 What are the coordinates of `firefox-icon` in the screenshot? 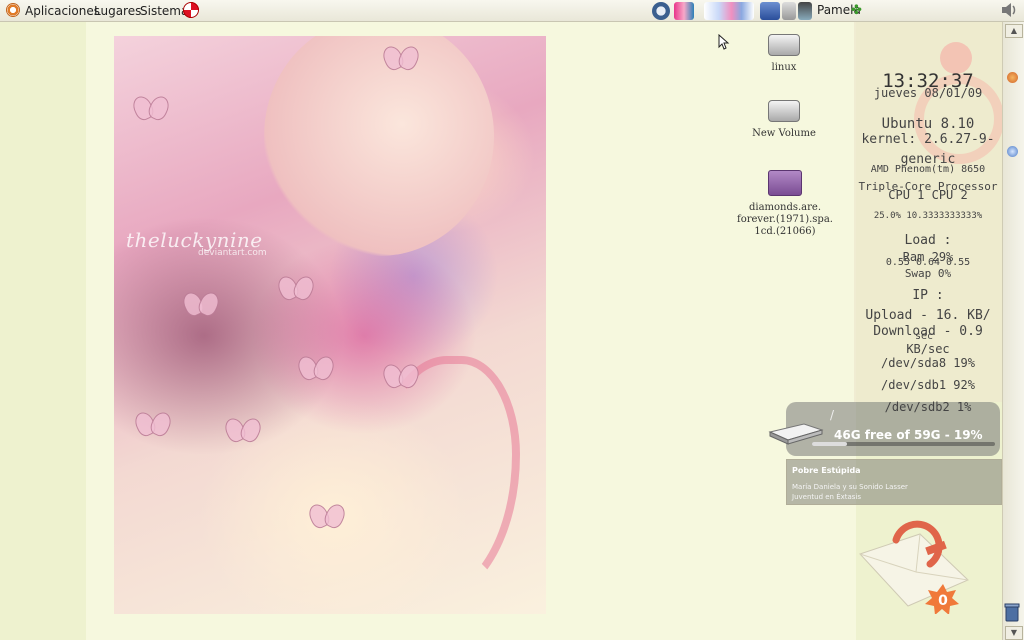 It's located at (1012, 77).